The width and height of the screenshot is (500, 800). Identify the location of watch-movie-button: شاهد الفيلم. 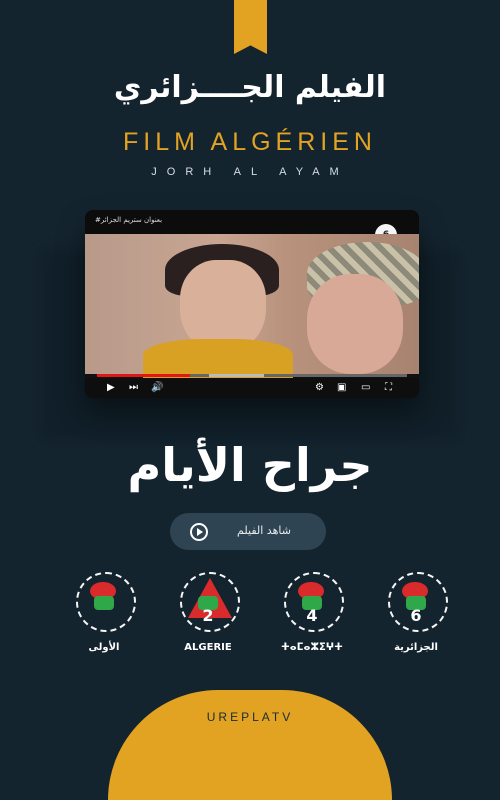
(248, 531).